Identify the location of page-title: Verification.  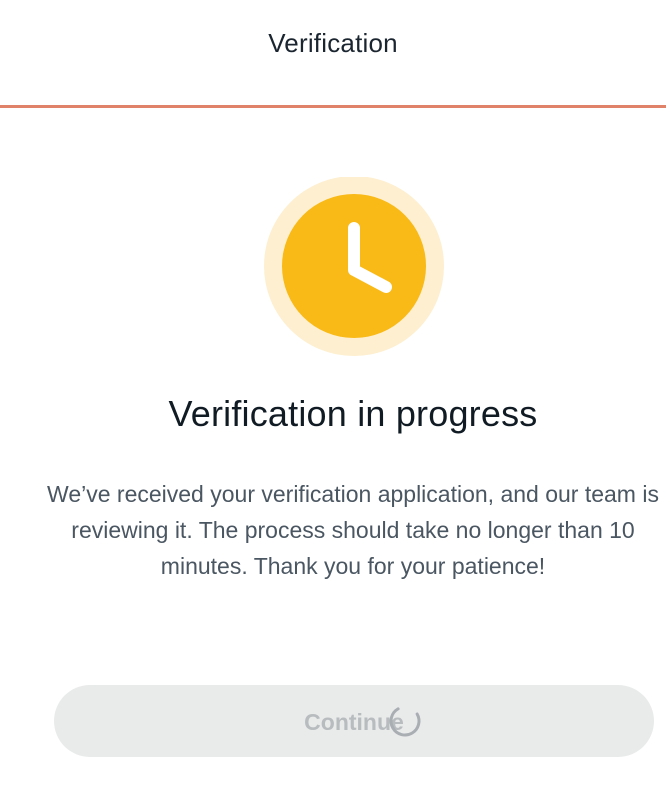
(333, 43).